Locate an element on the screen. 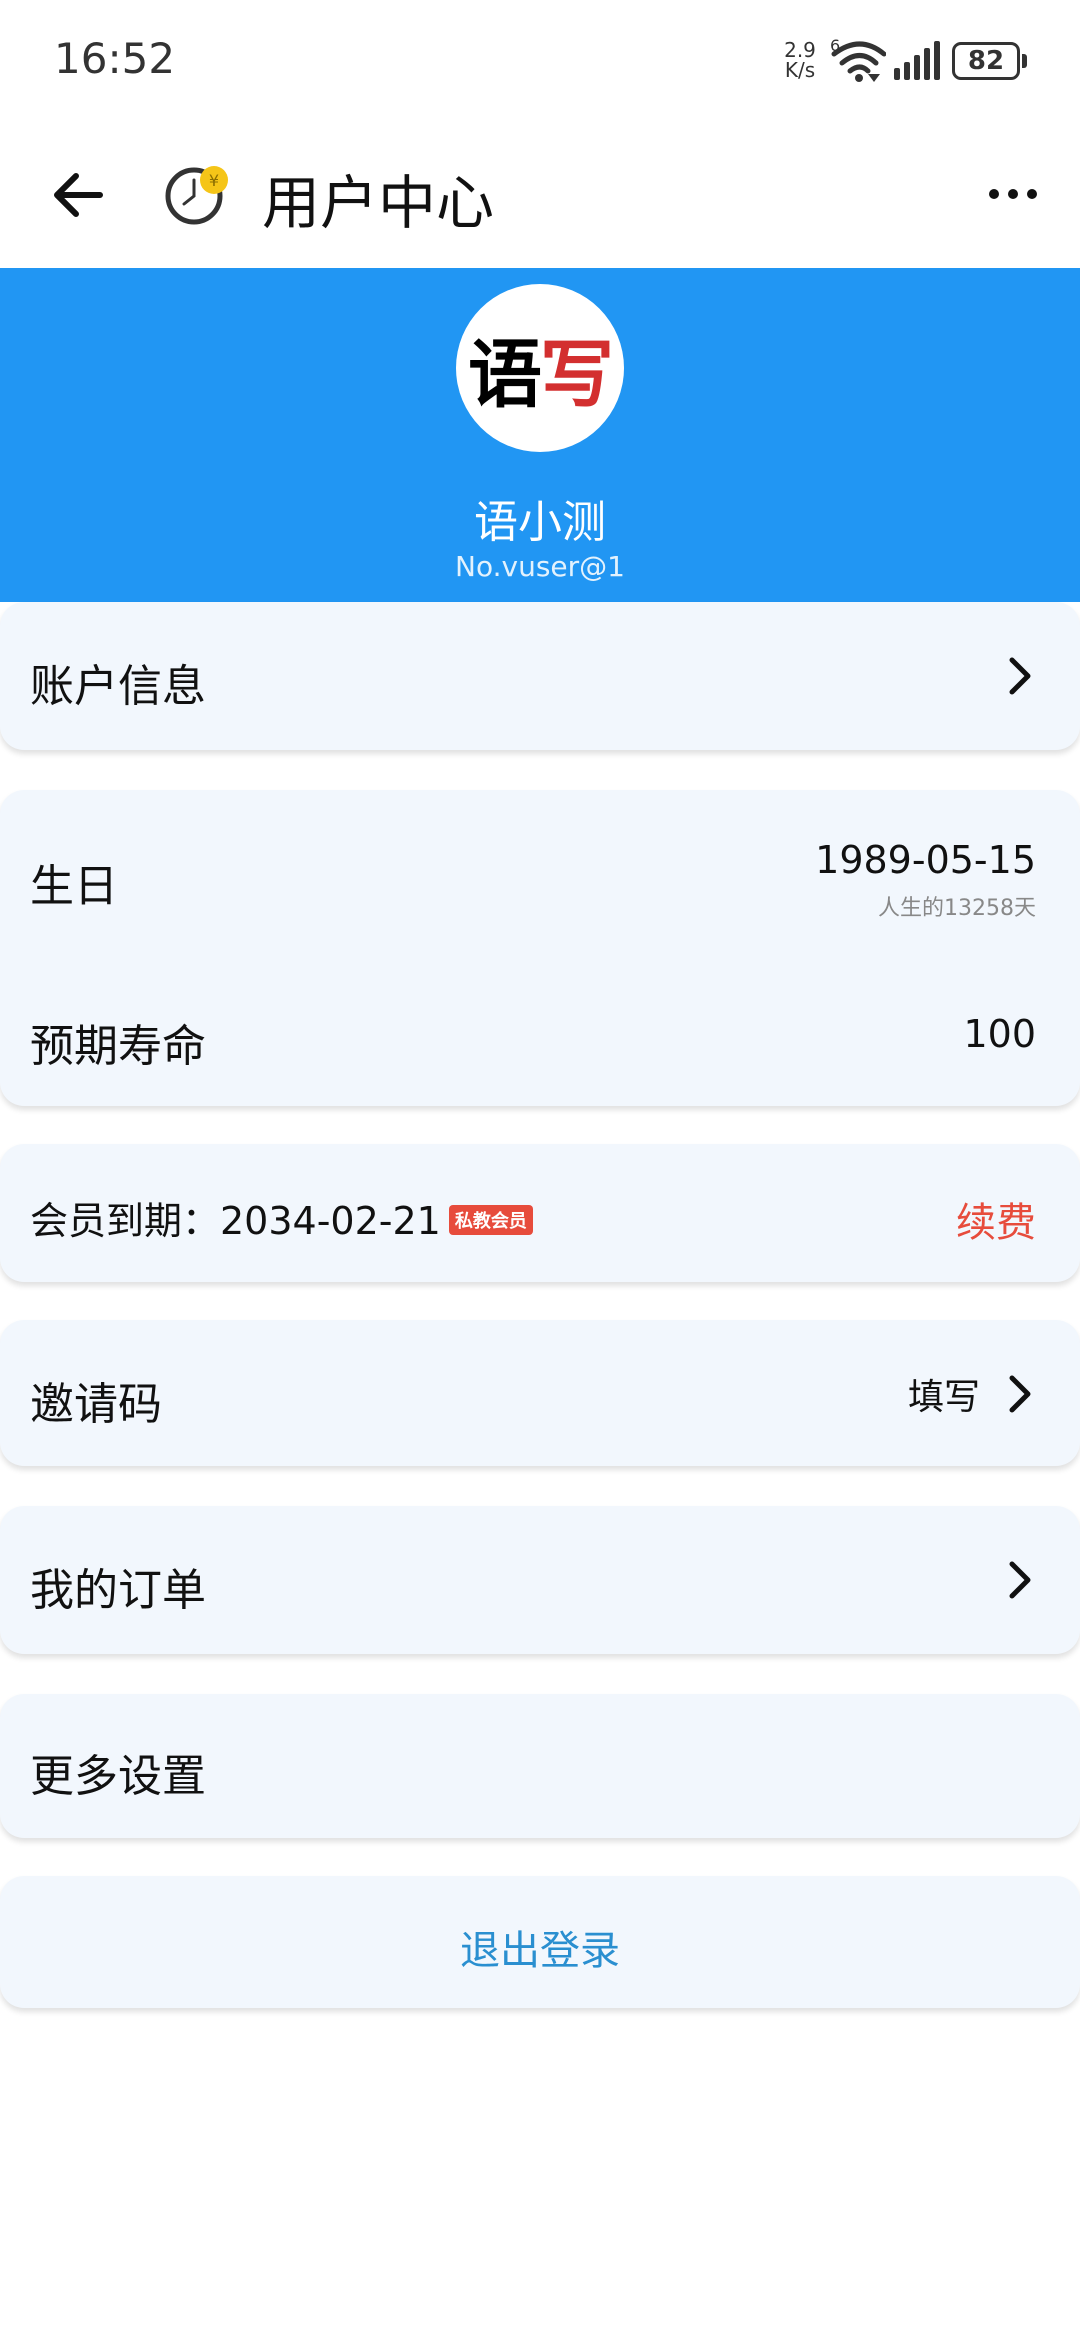 The height and width of the screenshot is (2331, 1080). signal-icon is located at coordinates (917, 61).